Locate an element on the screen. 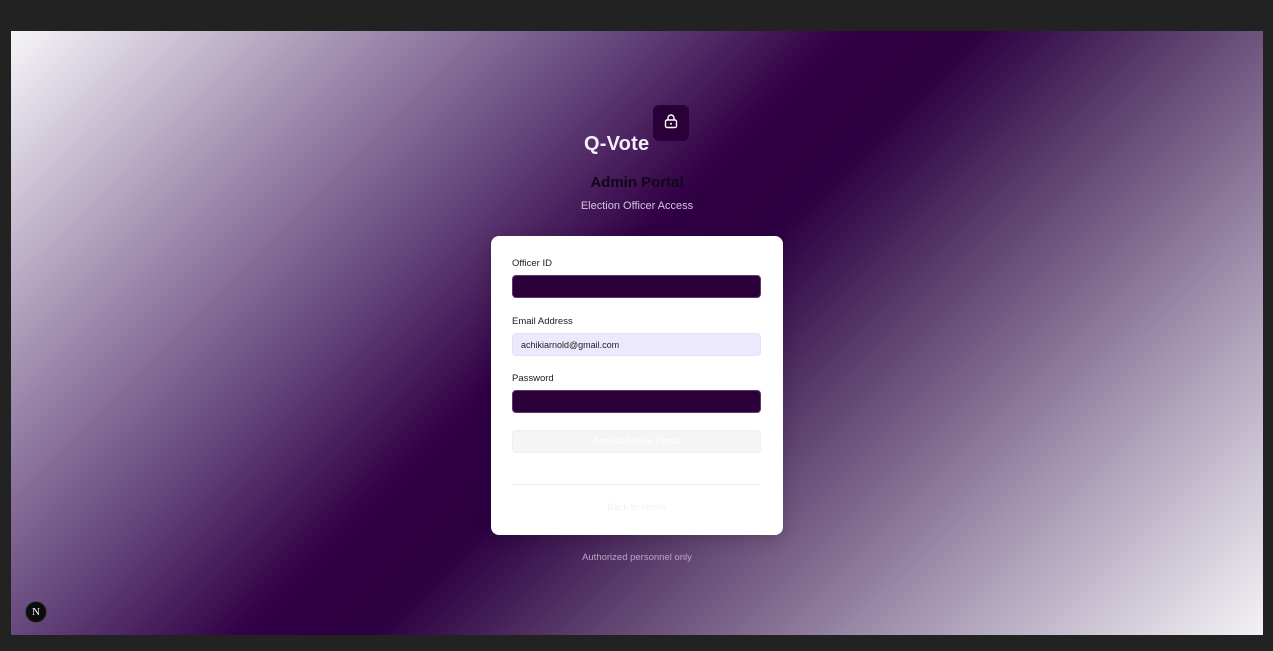 This screenshot has width=1273, height=651. email-input is located at coordinates (636, 344).